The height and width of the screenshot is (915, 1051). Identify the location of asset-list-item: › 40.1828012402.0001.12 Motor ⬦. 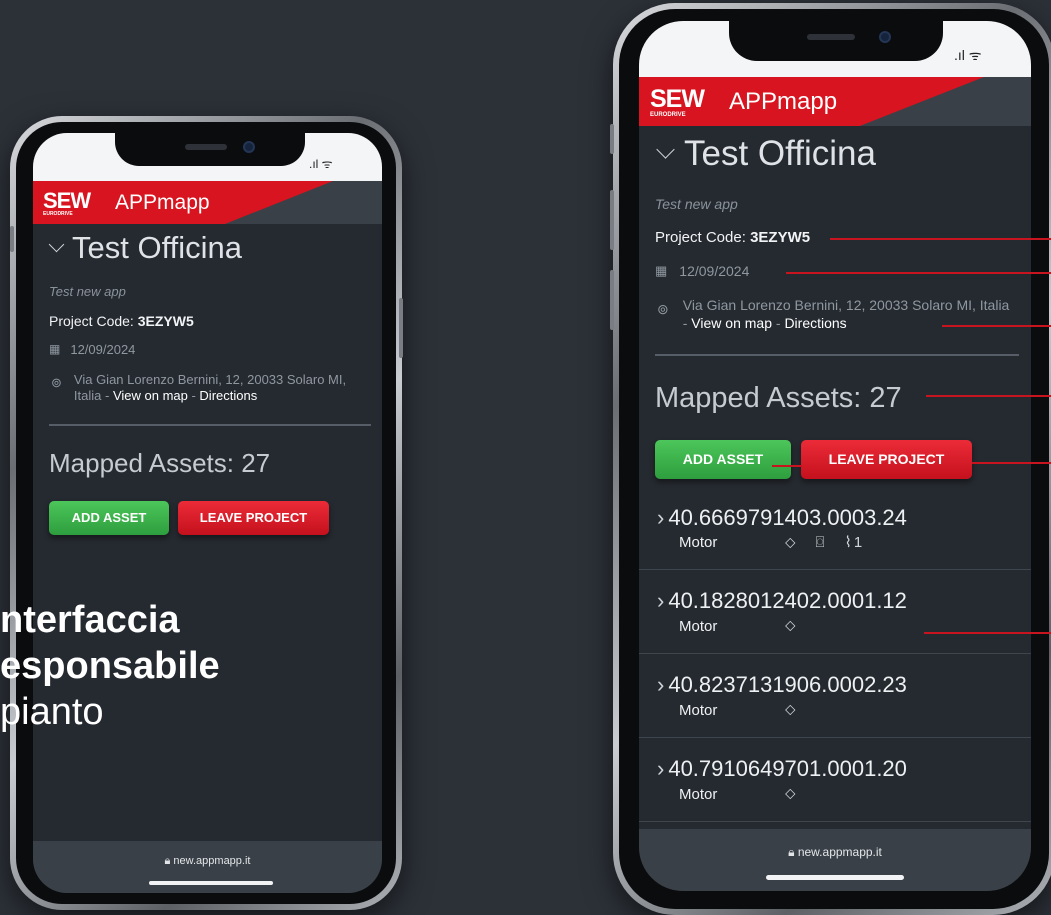
(835, 612).